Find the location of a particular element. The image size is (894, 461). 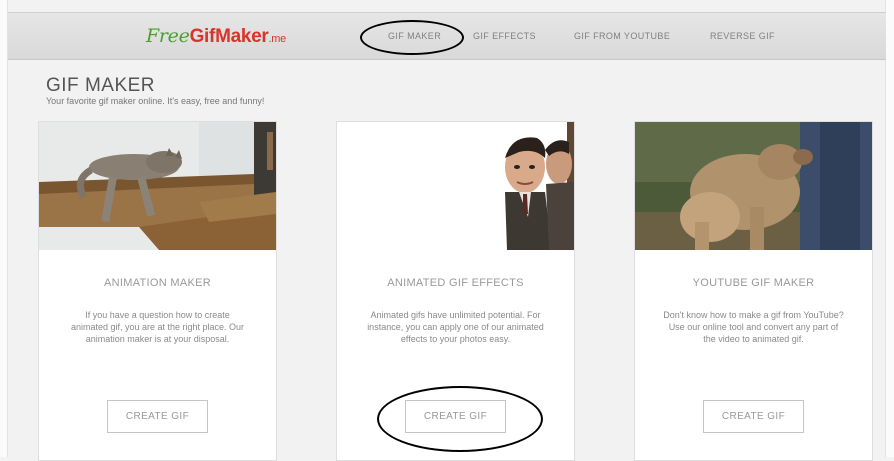

logo-free-text: Free is located at coordinates (168, 36).